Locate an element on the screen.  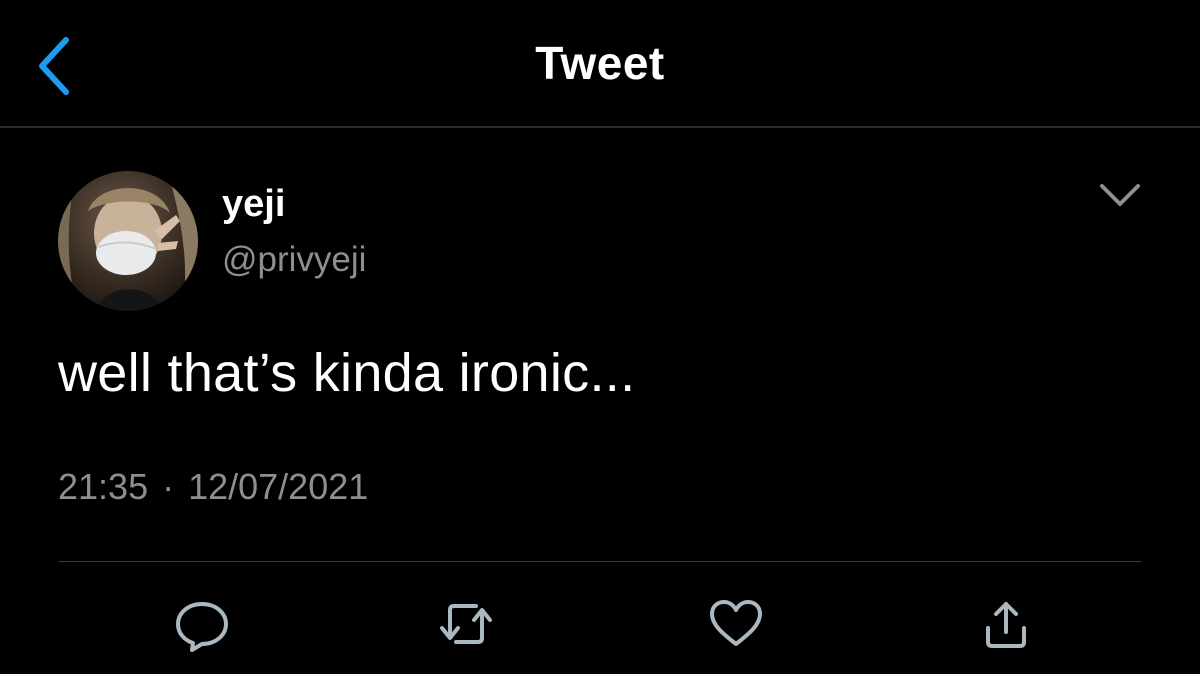
tweet-time: 21:35 is located at coordinates (103, 486).